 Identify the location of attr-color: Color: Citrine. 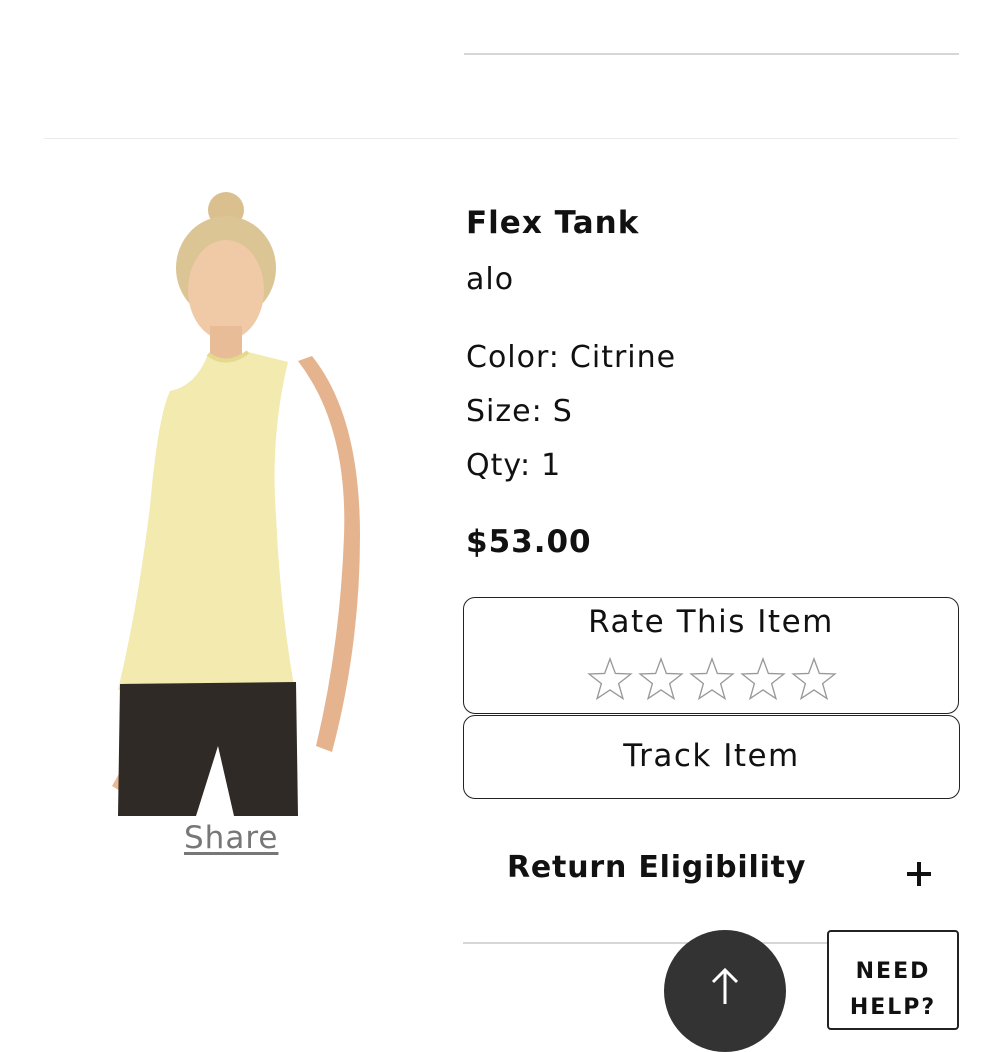
(571, 357).